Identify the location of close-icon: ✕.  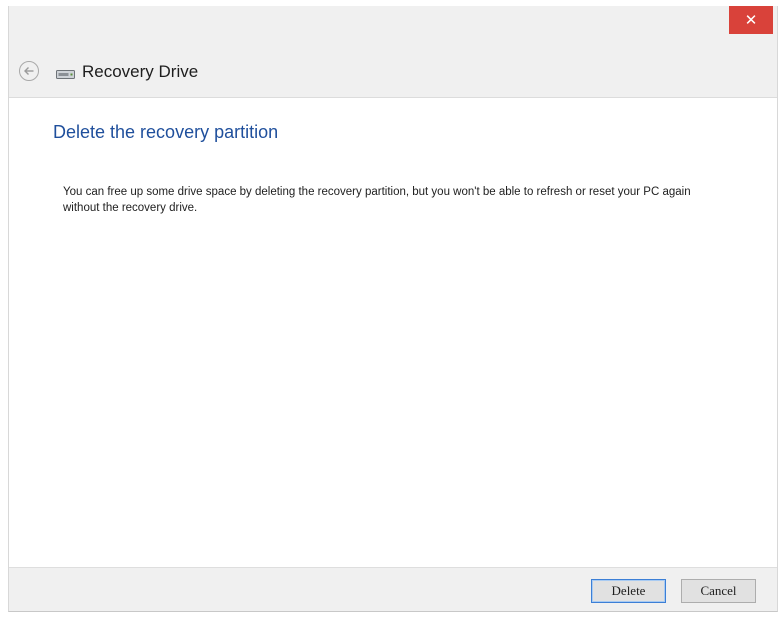
(751, 20).